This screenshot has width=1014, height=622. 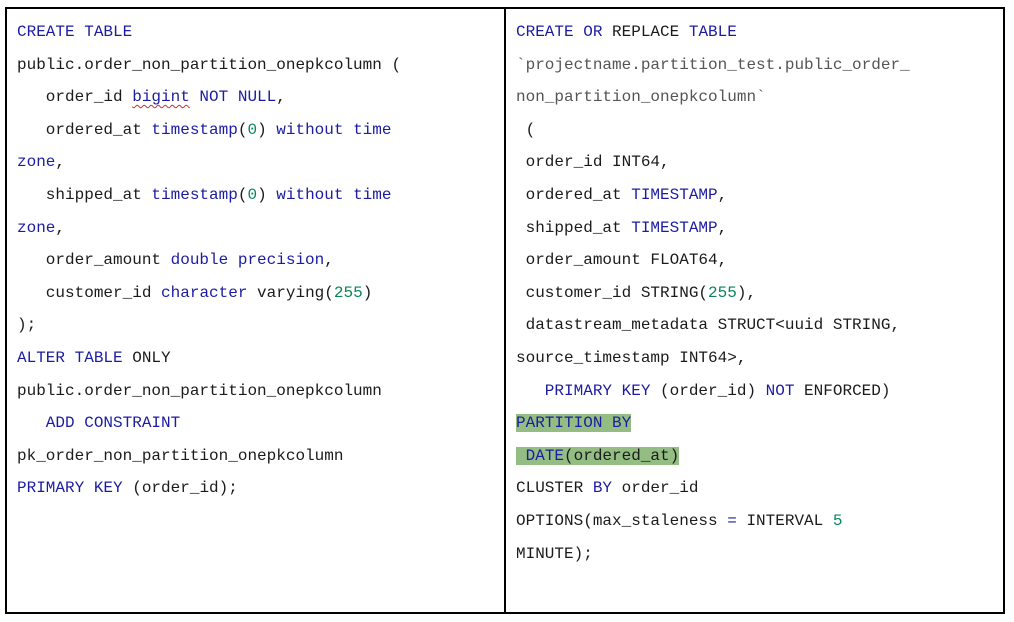 I want to click on code-line: order_id INT64,, so click(x=759, y=165).